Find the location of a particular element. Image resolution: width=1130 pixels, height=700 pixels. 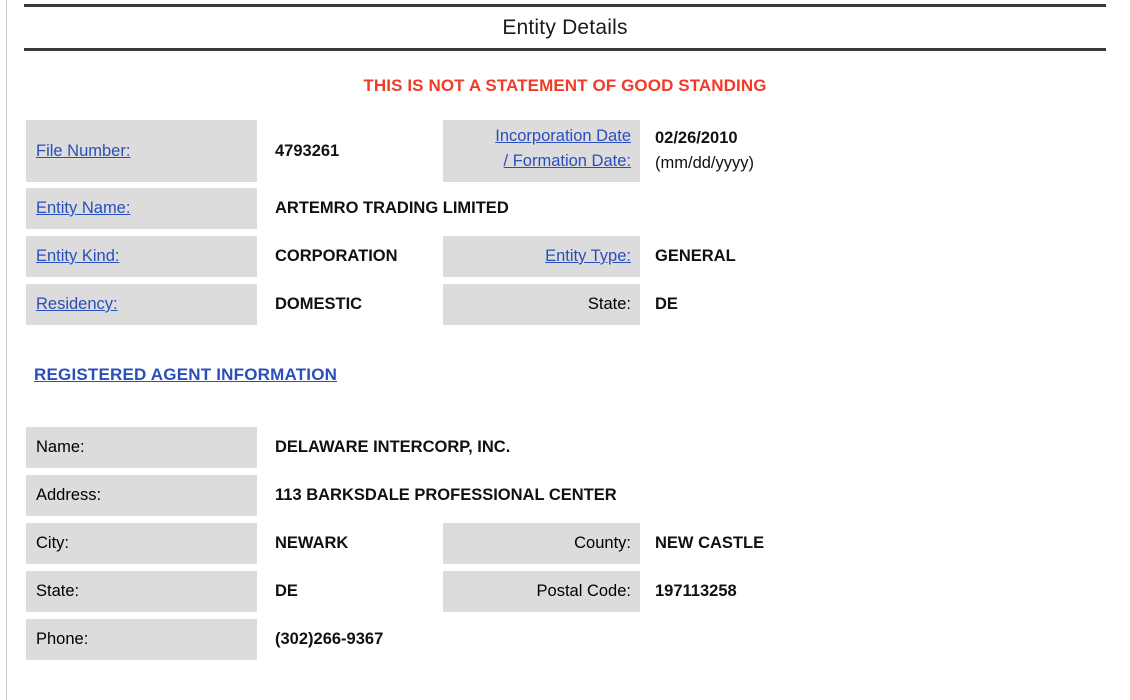

field-value-agent-name: DELAWARE INTERCORP, INC. is located at coordinates (393, 447).